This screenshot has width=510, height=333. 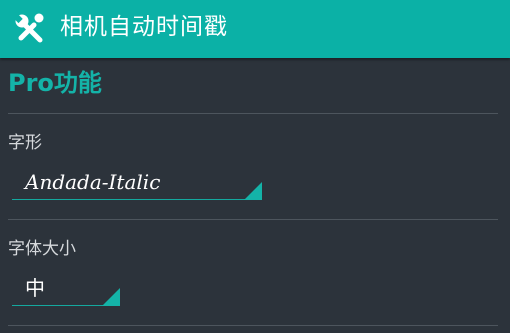 What do you see at coordinates (35, 288) in the screenshot?
I see `font-size-spinner-value: 中` at bounding box center [35, 288].